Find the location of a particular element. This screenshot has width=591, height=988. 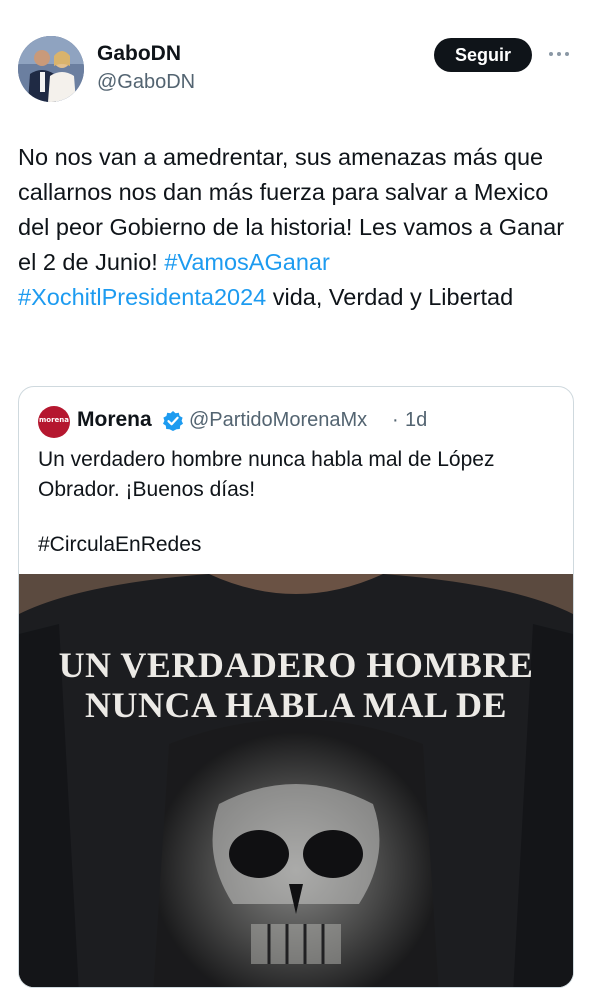

shirt-text-line2: NUNCA HABLA MAL DE is located at coordinates (296, 705).